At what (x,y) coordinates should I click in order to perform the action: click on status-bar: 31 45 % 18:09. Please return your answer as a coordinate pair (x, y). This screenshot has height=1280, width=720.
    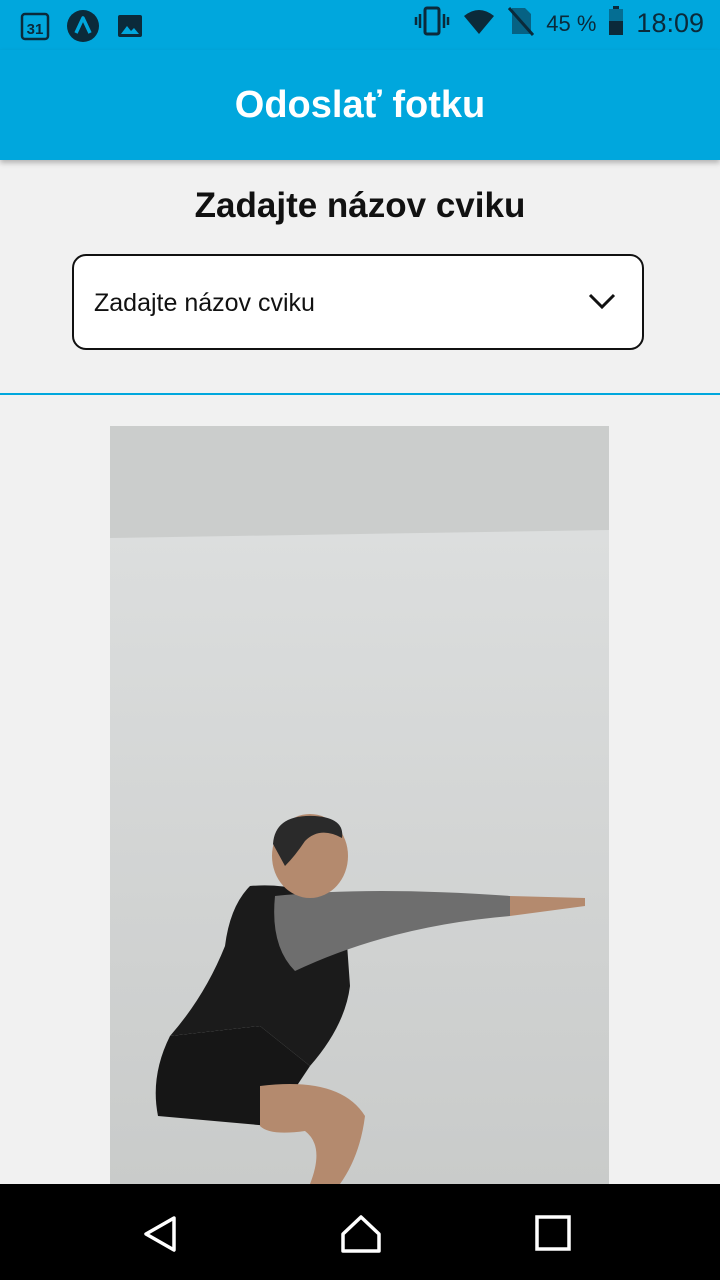
    Looking at the image, I should click on (360, 25).